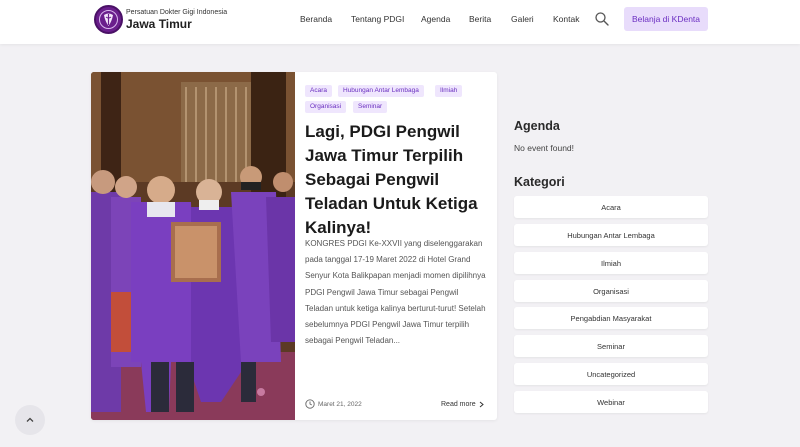 The height and width of the screenshot is (447, 800). What do you see at coordinates (370, 107) in the screenshot?
I see `tag-seminar: Seminar` at bounding box center [370, 107].